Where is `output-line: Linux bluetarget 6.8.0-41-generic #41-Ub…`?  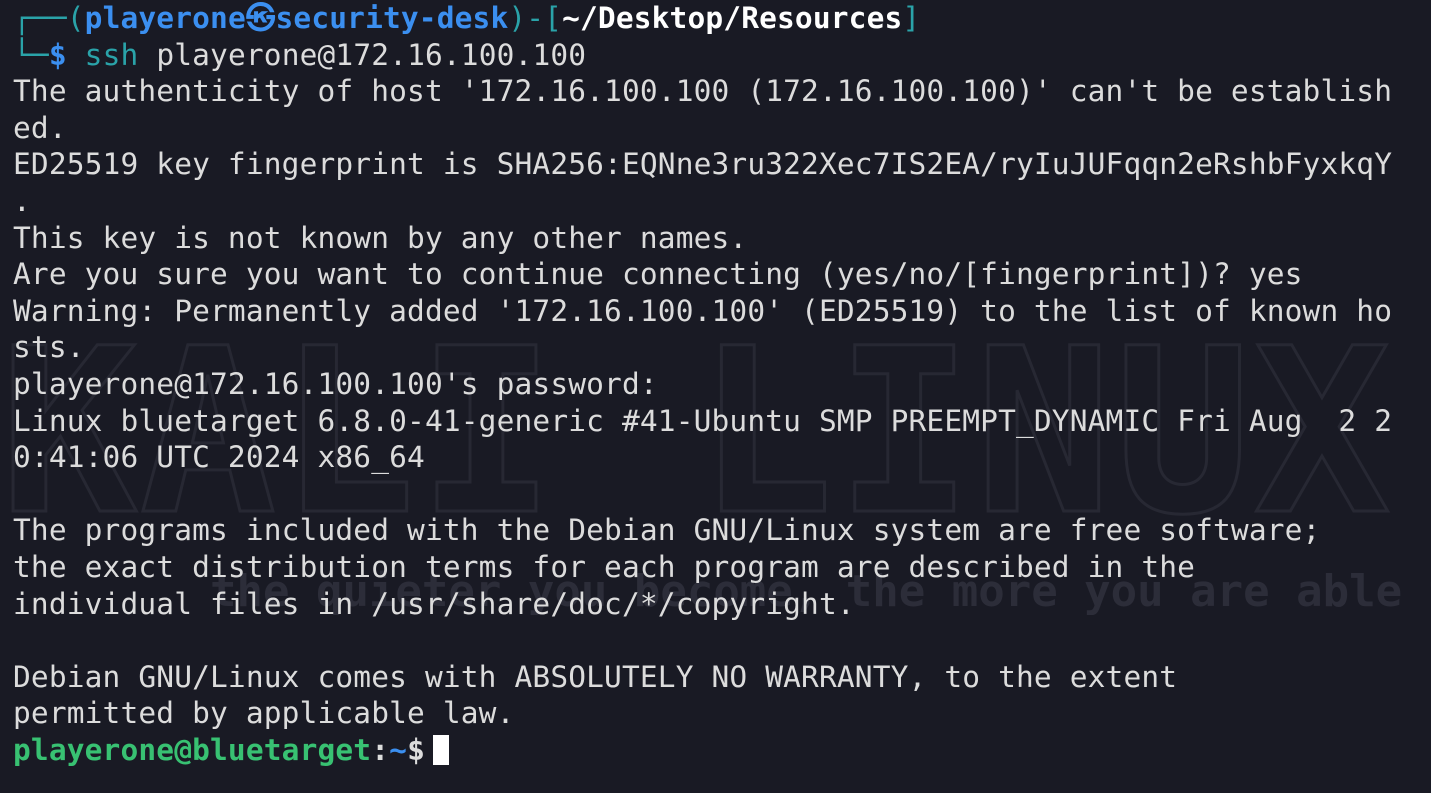
output-line: Linux bluetarget 6.8.0-41-generic #41-Ub… is located at coordinates (703, 420).